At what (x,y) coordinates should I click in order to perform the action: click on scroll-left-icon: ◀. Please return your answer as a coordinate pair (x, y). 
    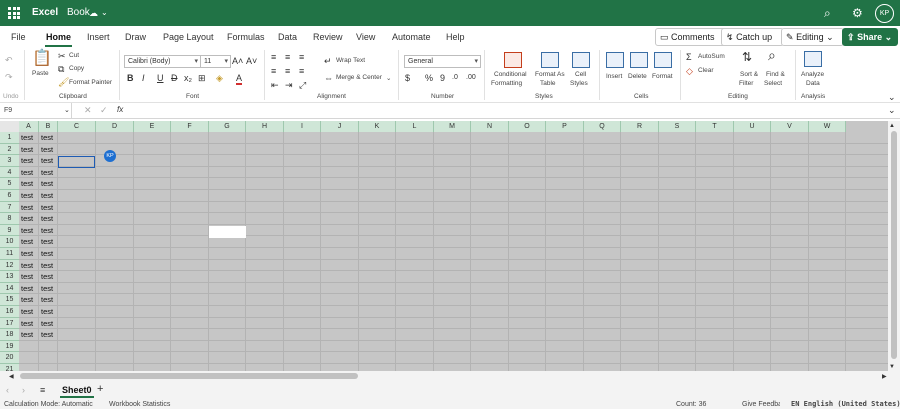
    Looking at the image, I should click on (11, 377).